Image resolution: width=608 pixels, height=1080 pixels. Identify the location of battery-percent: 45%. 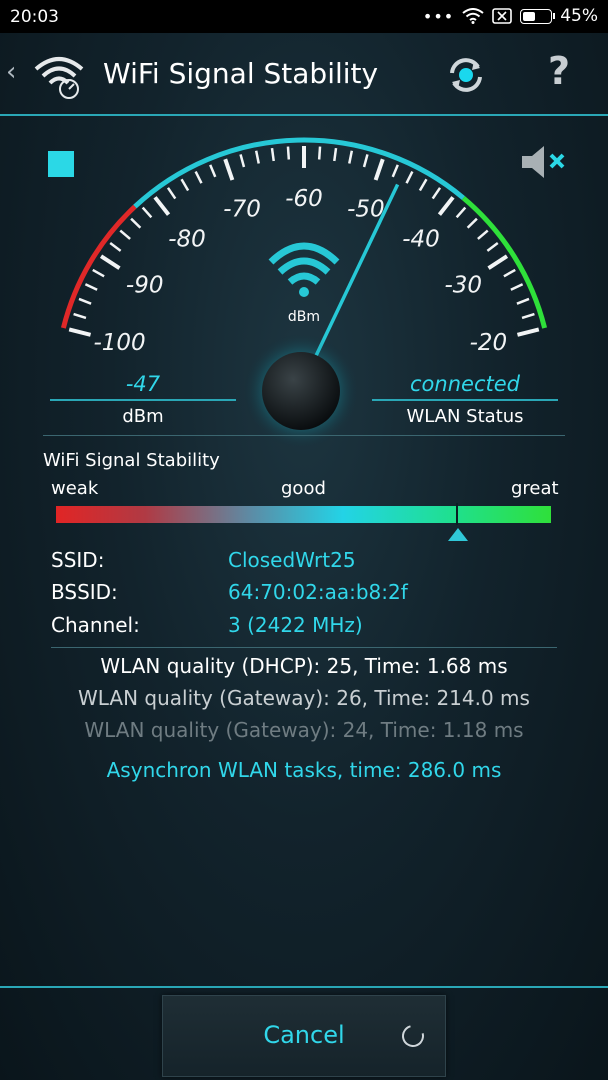
(579, 16).